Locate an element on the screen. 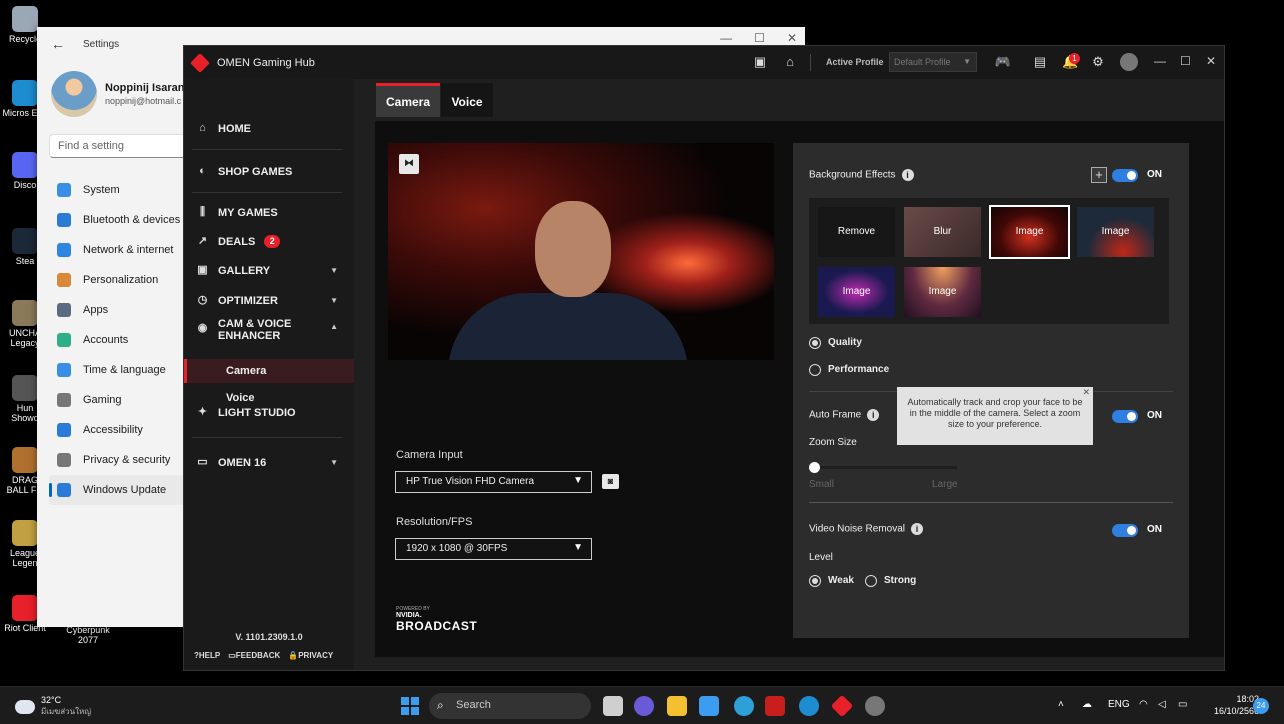  settings-nav-label: Accounts is located at coordinates (106, 340).